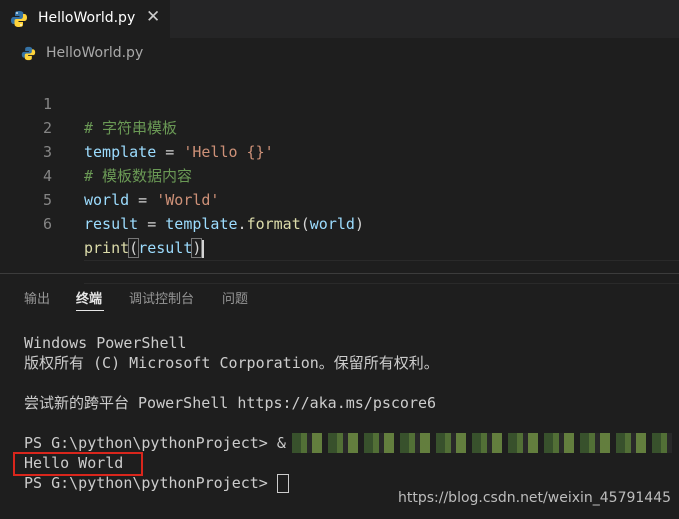 The height and width of the screenshot is (519, 679). I want to click on editor-tab-bar: HelloWorld.py ✕, so click(339, 19).